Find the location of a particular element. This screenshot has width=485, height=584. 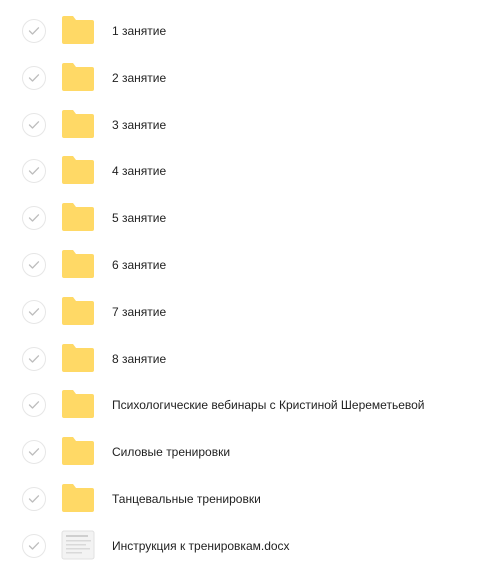

file-name: 8 занятие is located at coordinates (139, 359).